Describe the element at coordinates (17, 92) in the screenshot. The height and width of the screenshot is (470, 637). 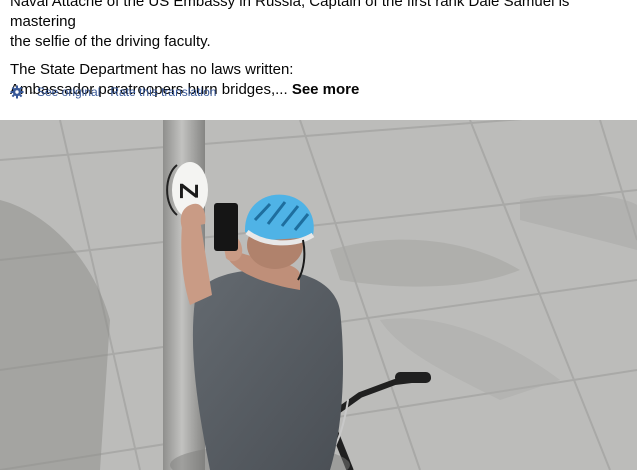
I see `gear-icon` at that location.